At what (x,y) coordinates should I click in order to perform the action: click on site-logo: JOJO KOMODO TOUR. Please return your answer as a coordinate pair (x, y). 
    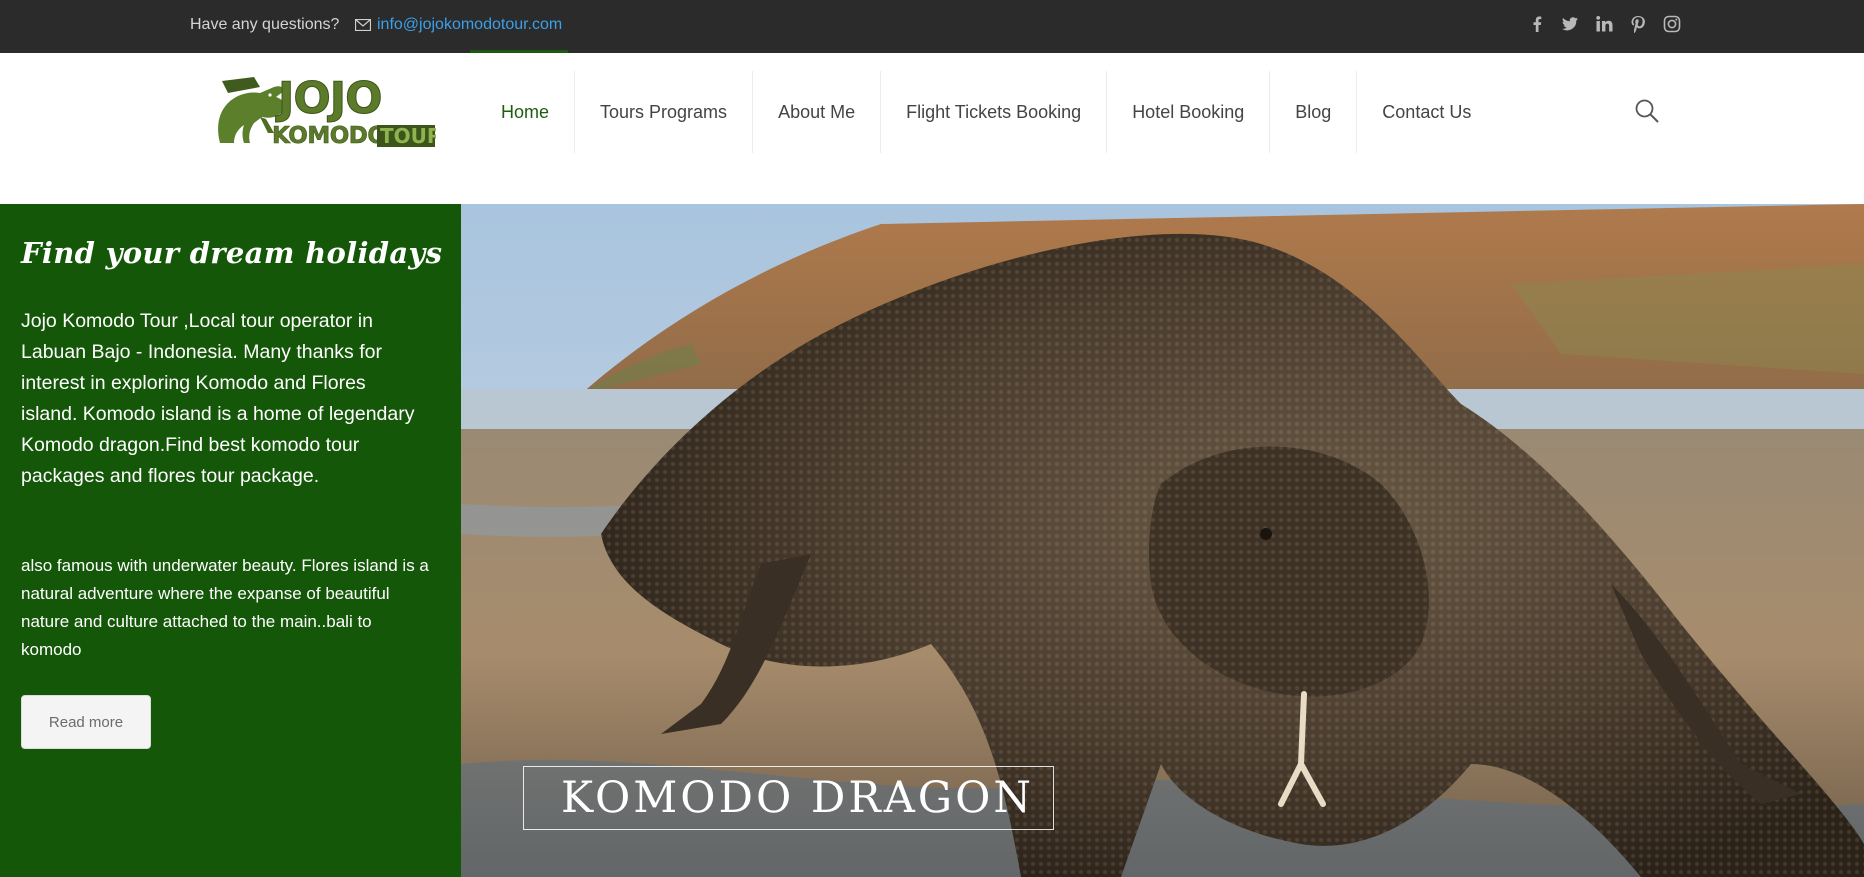
    Looking at the image, I should click on (328, 113).